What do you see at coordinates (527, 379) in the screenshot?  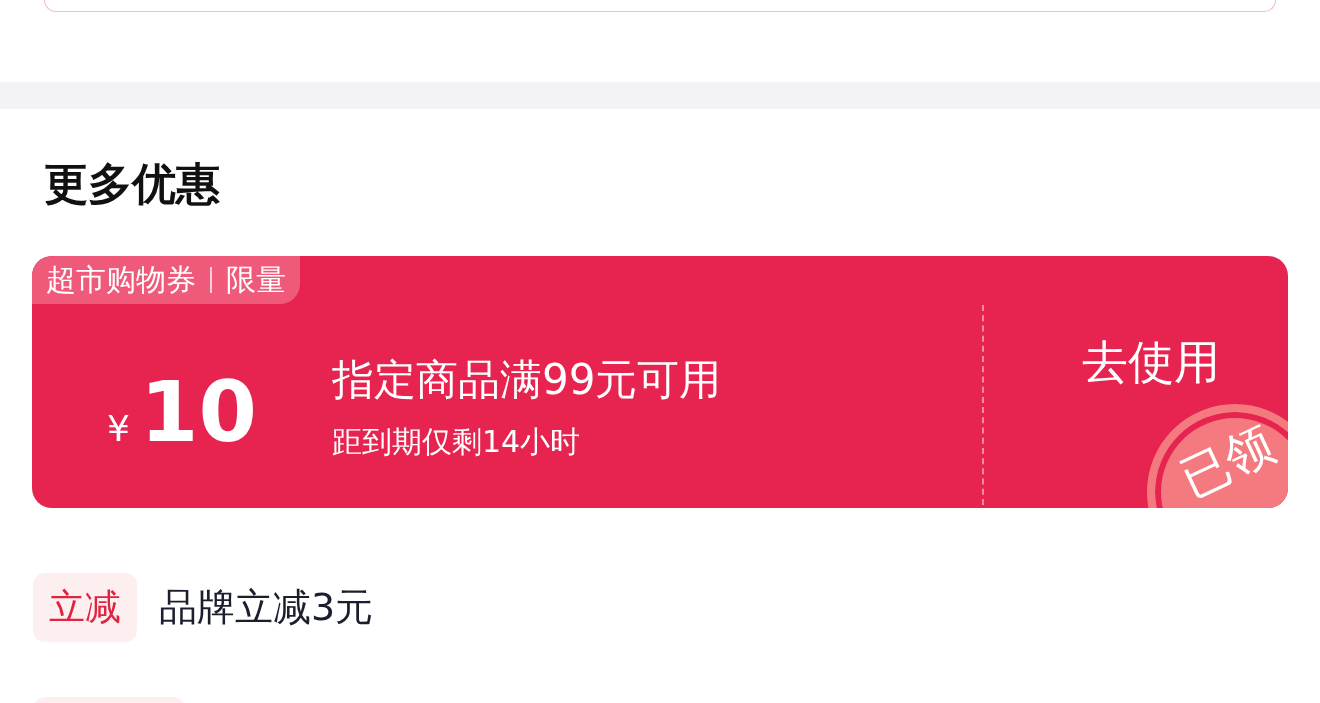 I see `coupon-condition: 指定商品满99元可用` at bounding box center [527, 379].